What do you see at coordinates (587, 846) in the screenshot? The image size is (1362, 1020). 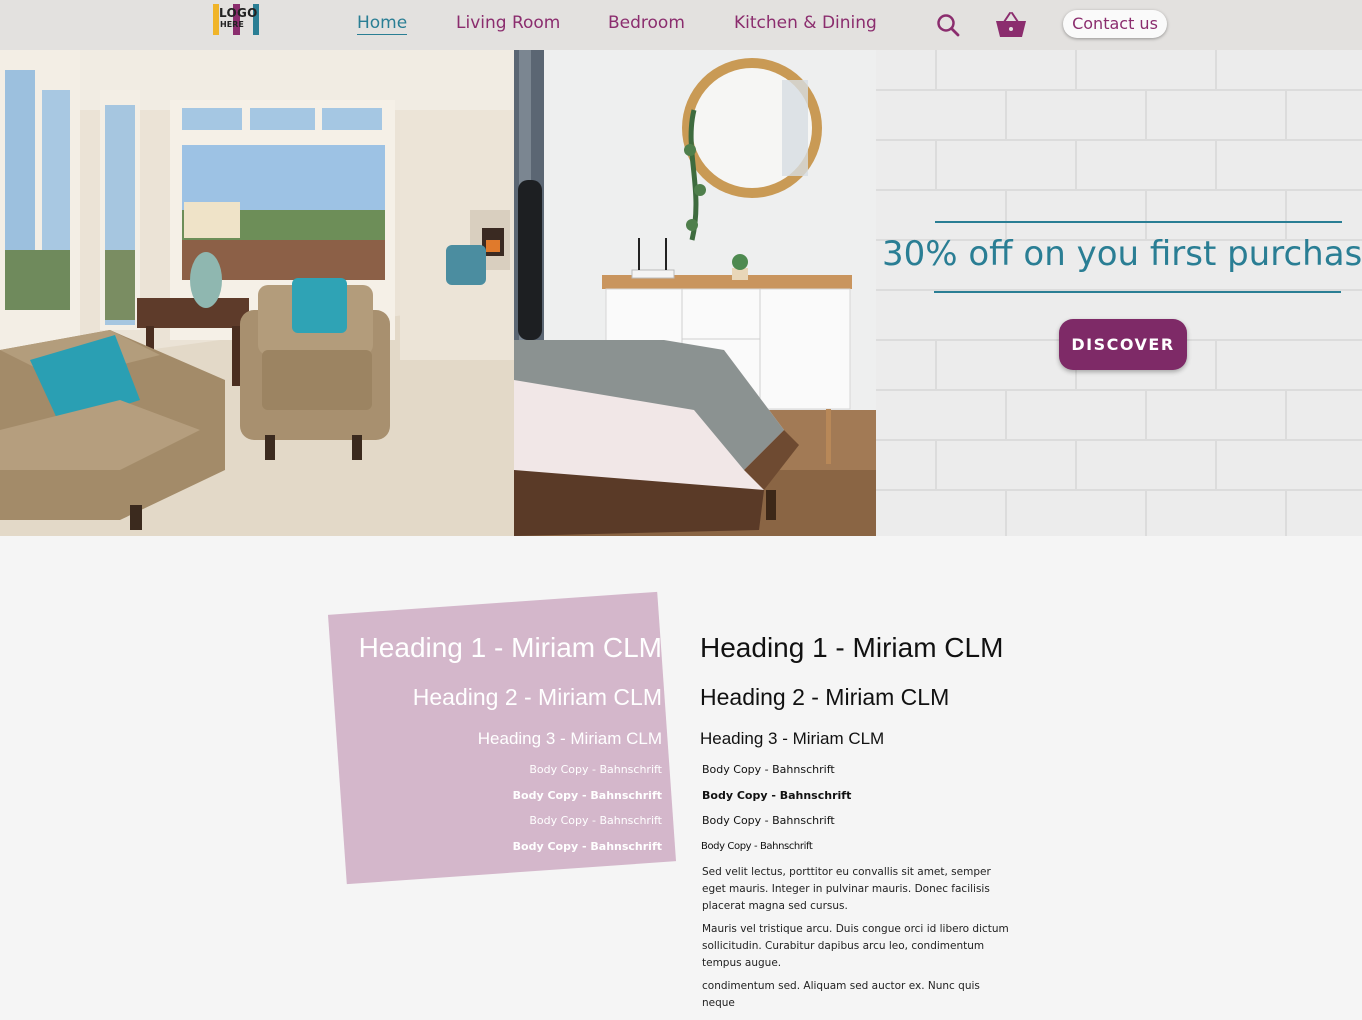 I see `body-copy-sample-light-4: Body Copy - Bahnschrift` at bounding box center [587, 846].